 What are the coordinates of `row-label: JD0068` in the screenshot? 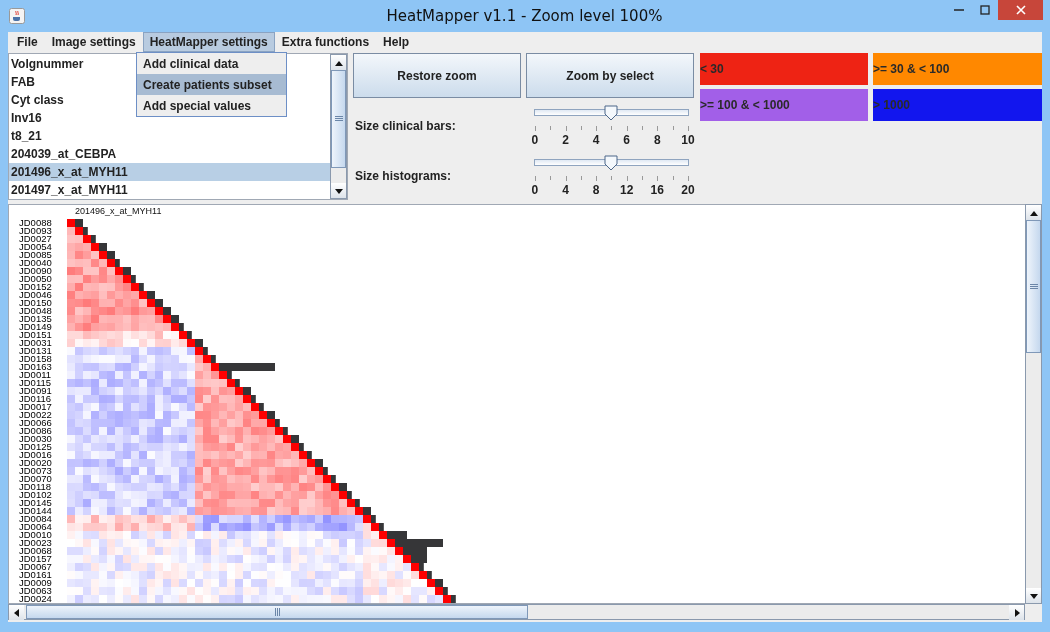 It's located at (35, 551).